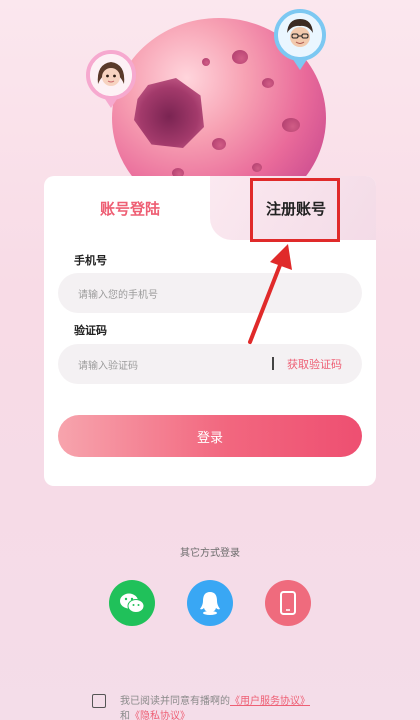  I want to click on phone-input: 请输入您的手机号, so click(210, 293).